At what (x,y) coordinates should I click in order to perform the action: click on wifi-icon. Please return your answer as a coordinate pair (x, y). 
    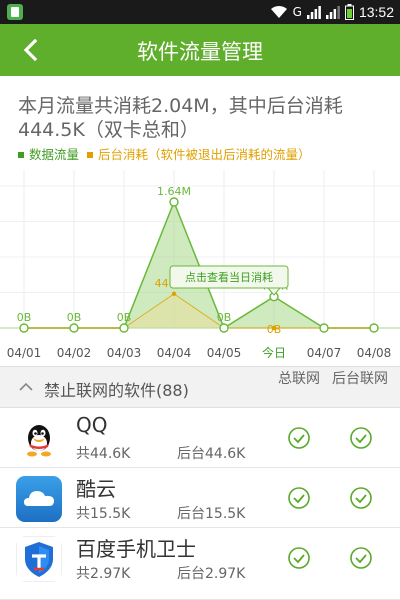
    Looking at the image, I should click on (278, 11).